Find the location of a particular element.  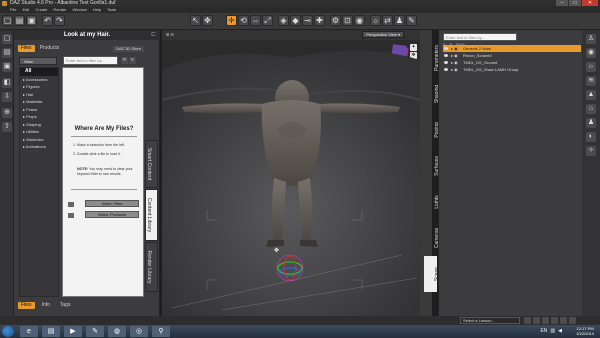

video-products-button: Video: Products is located at coordinates (112, 214).